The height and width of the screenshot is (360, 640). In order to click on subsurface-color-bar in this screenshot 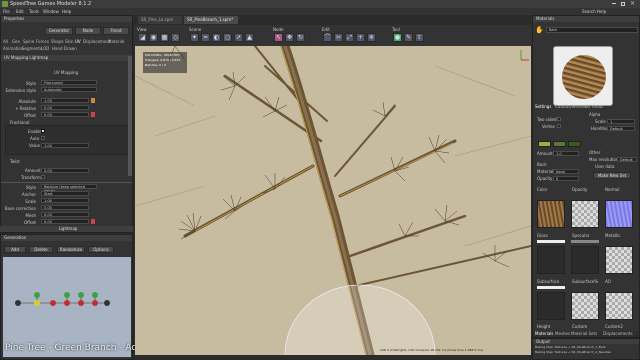, I will do `click(551, 287)`.